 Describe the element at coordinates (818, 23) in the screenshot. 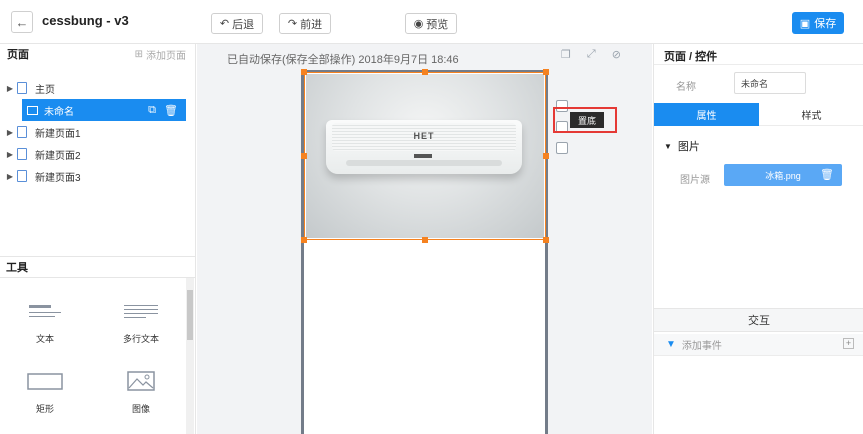

I see `save-button: ▣ 保存` at that location.